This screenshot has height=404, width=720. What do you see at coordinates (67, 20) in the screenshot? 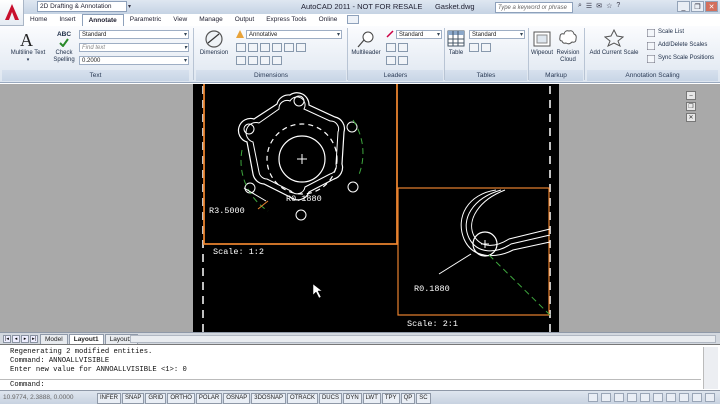
I see `tab-insert: Insert` at bounding box center [67, 20].